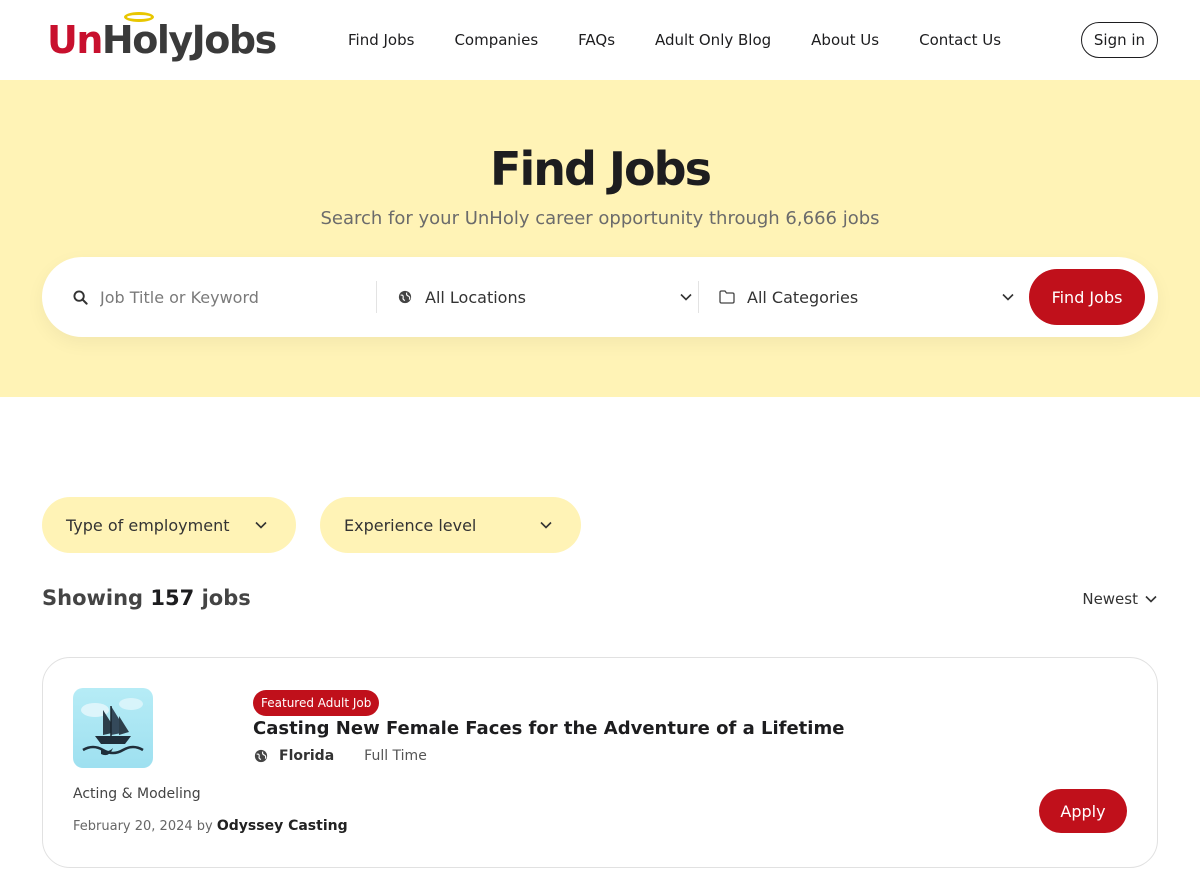 This screenshot has height=876, width=1200. I want to click on job-search-bar: All Locations All Categories Find Jobs, so click(600, 297).